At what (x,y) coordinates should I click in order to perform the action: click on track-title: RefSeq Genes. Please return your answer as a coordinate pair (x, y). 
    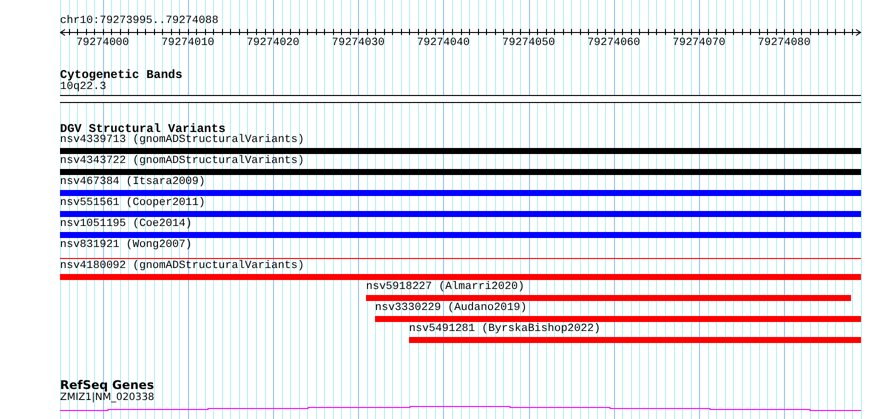
    Looking at the image, I should click on (107, 385).